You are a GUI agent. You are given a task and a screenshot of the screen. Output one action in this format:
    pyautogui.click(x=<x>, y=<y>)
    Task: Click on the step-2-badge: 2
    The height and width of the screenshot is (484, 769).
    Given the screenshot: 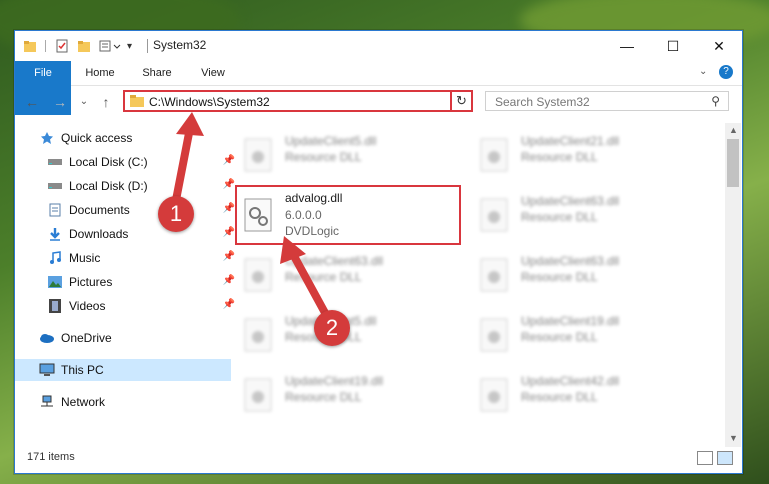 What is the action you would take?
    pyautogui.click(x=332, y=328)
    